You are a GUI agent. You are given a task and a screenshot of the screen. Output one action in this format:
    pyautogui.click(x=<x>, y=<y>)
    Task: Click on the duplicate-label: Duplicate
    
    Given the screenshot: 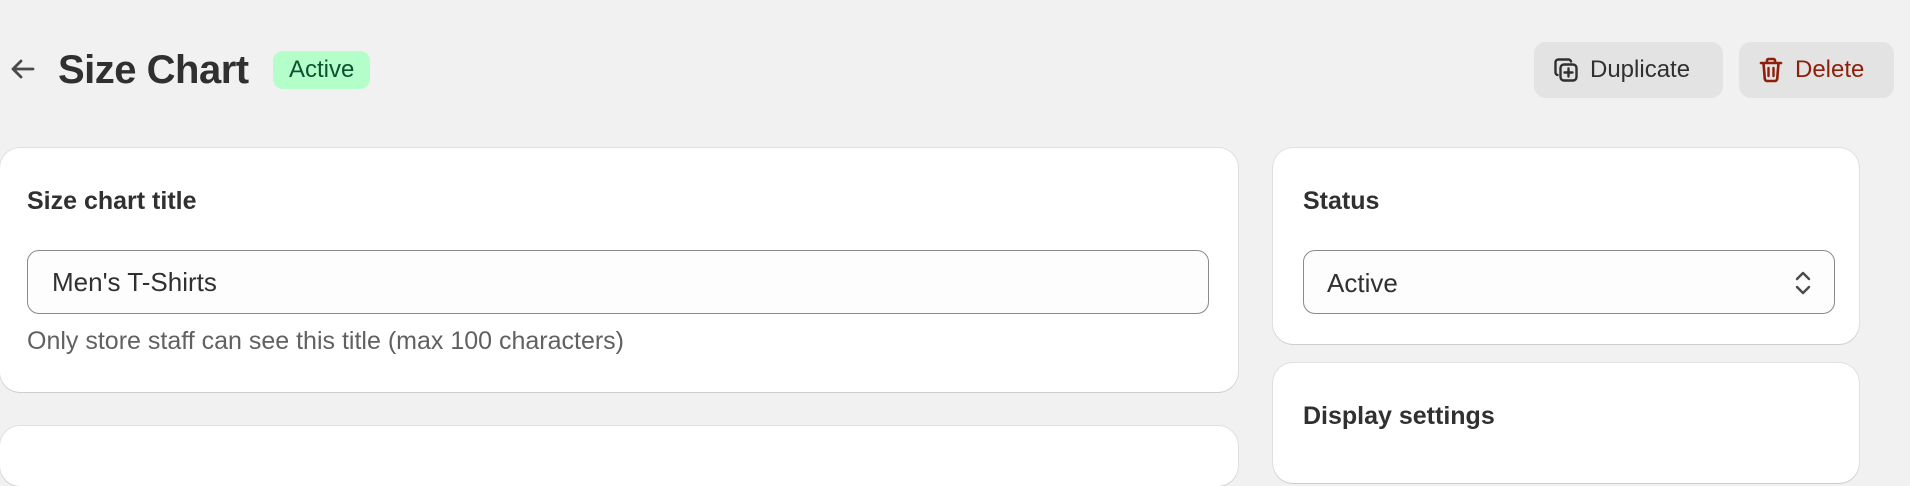 What is the action you would take?
    pyautogui.click(x=1640, y=69)
    